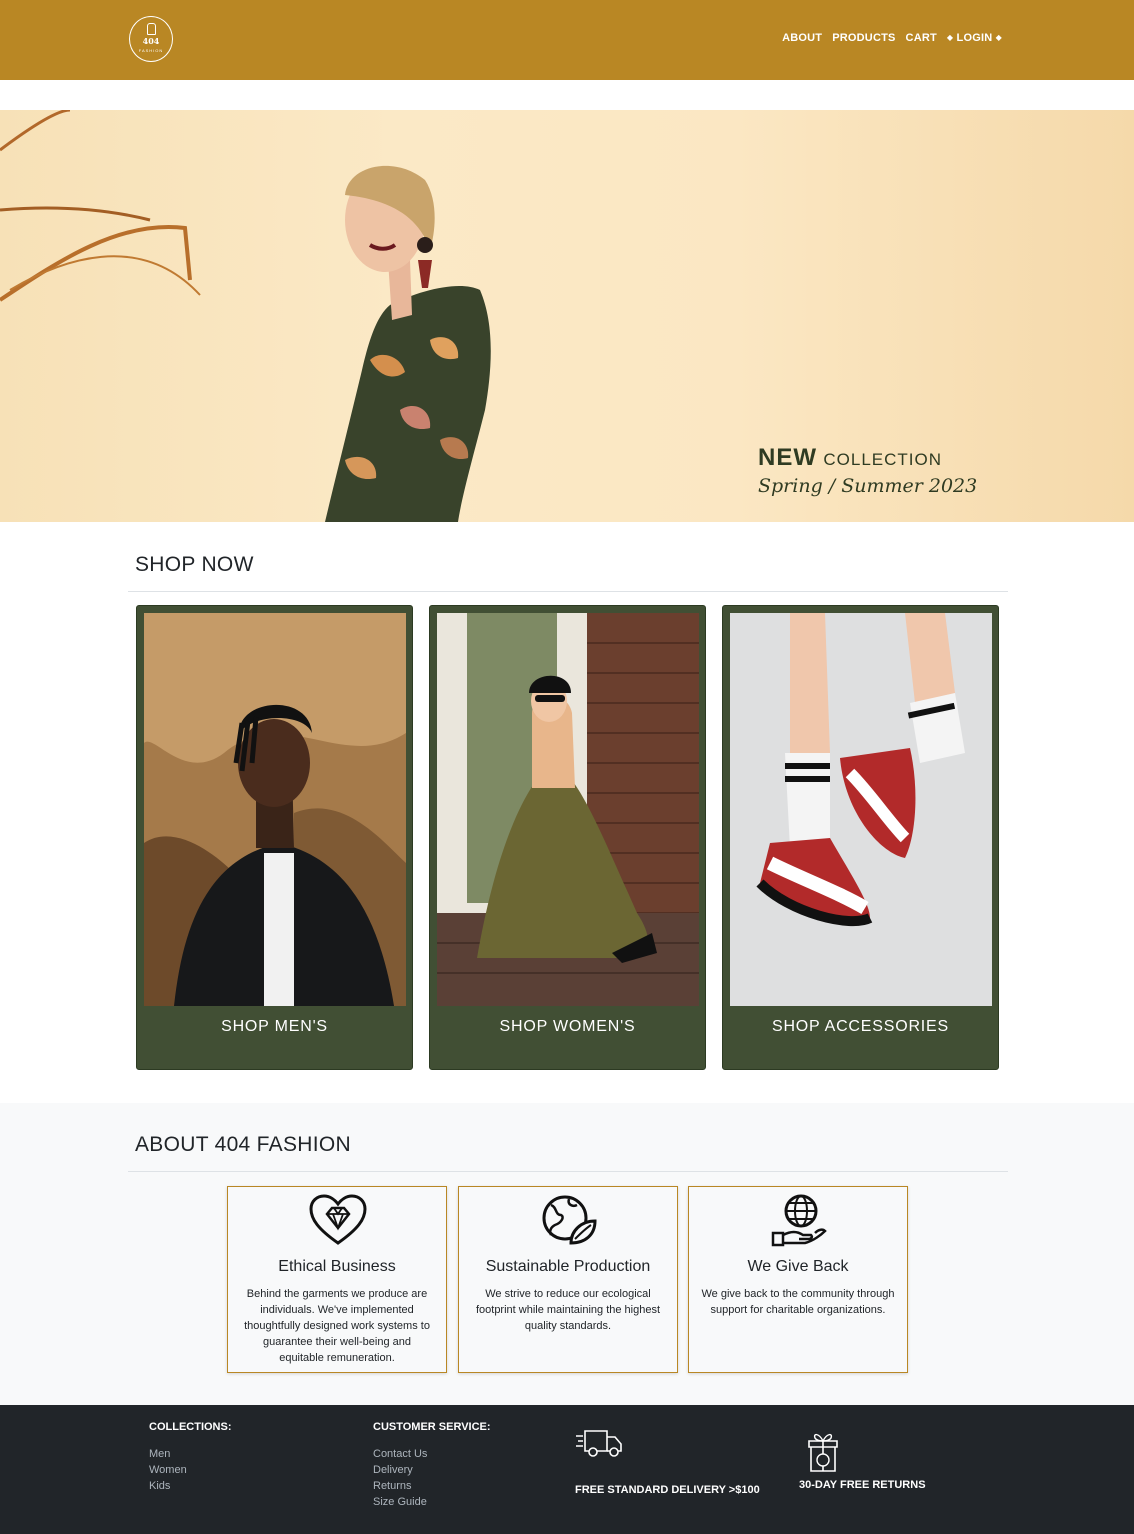 The width and height of the screenshot is (1134, 1534). I want to click on truck-icon, so click(599, 1443).